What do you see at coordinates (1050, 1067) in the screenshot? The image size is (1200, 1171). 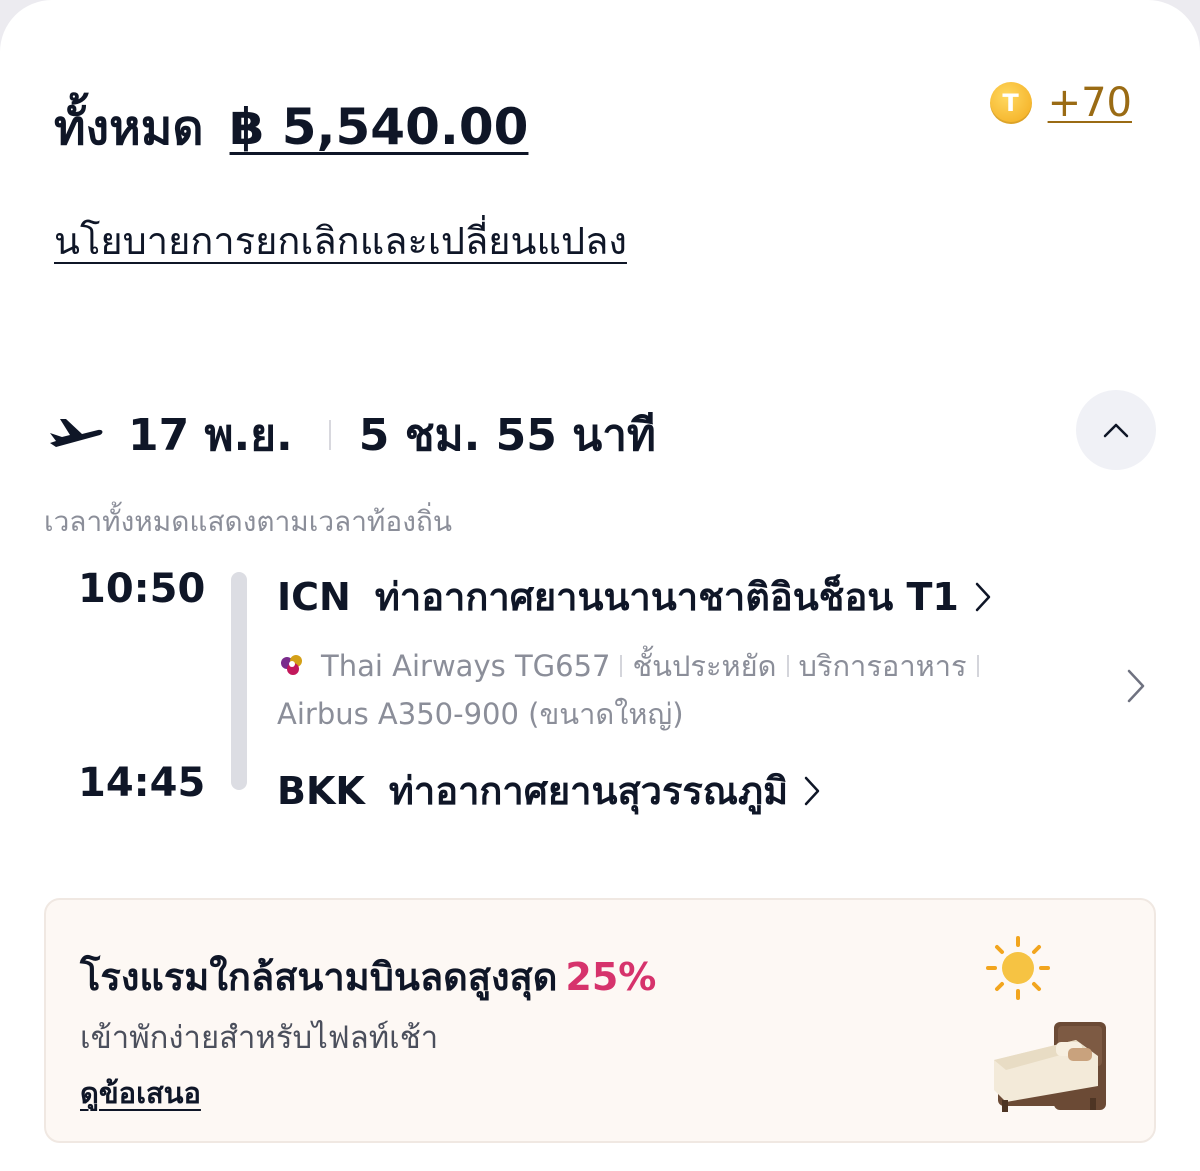 I see `bed-icon` at bounding box center [1050, 1067].